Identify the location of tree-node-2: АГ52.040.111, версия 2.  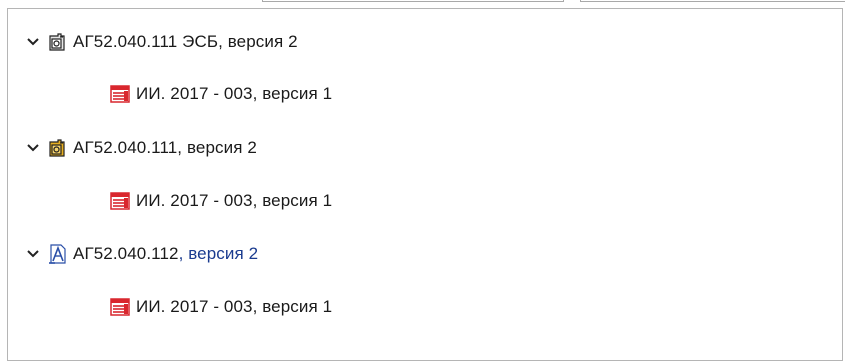
(141, 148).